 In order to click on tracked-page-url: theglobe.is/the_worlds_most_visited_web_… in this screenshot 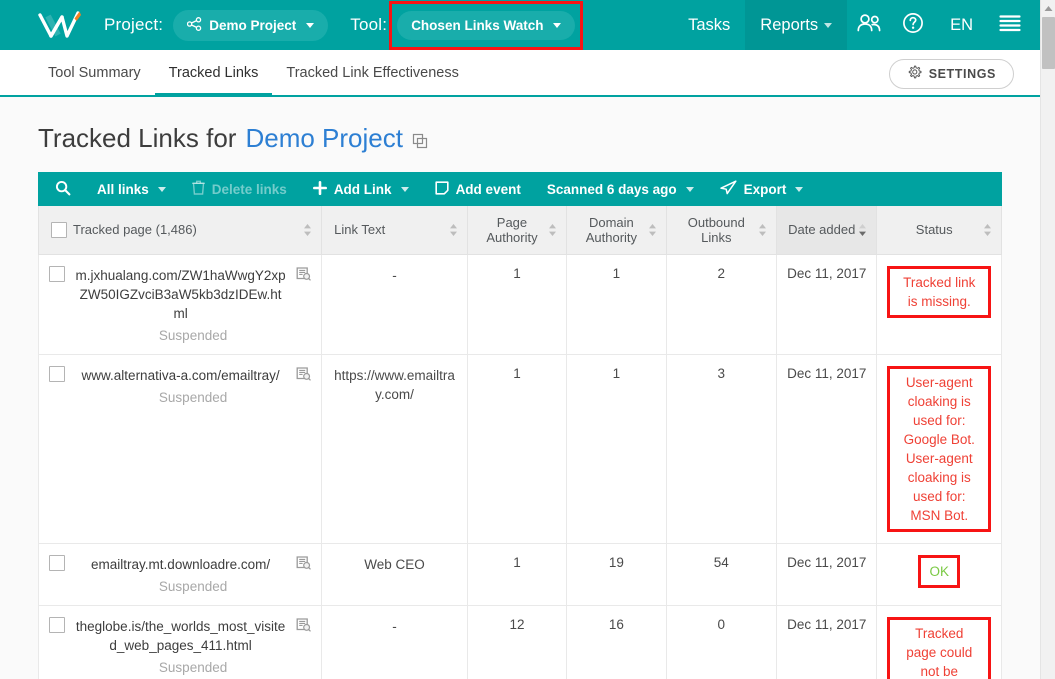, I will do `click(180, 636)`.